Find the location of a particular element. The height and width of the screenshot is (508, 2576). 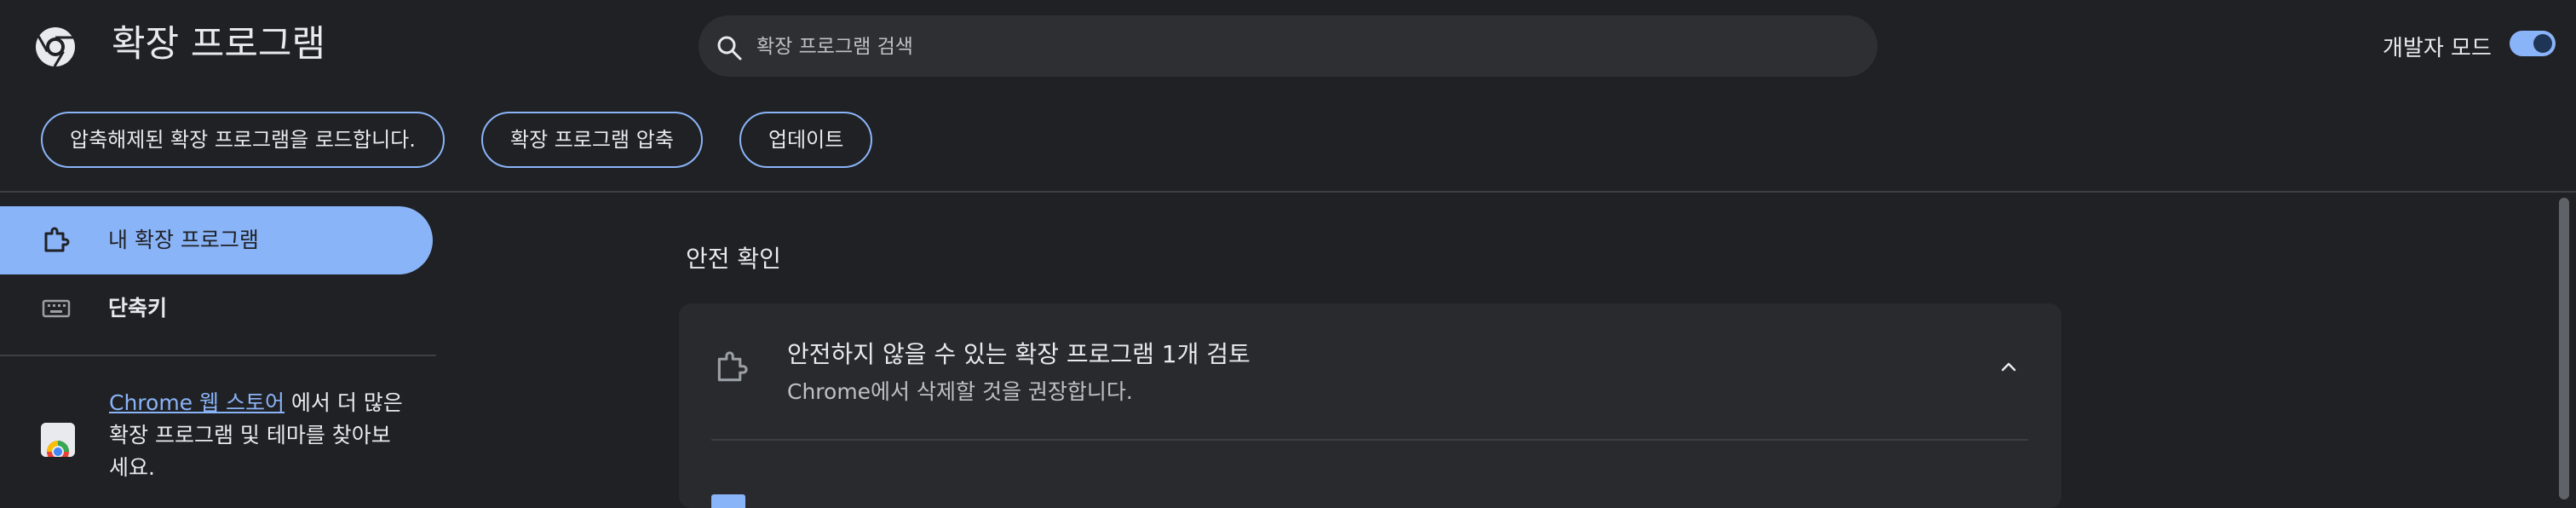

web-store-link: Chrome 웹 스토어 is located at coordinates (197, 402).